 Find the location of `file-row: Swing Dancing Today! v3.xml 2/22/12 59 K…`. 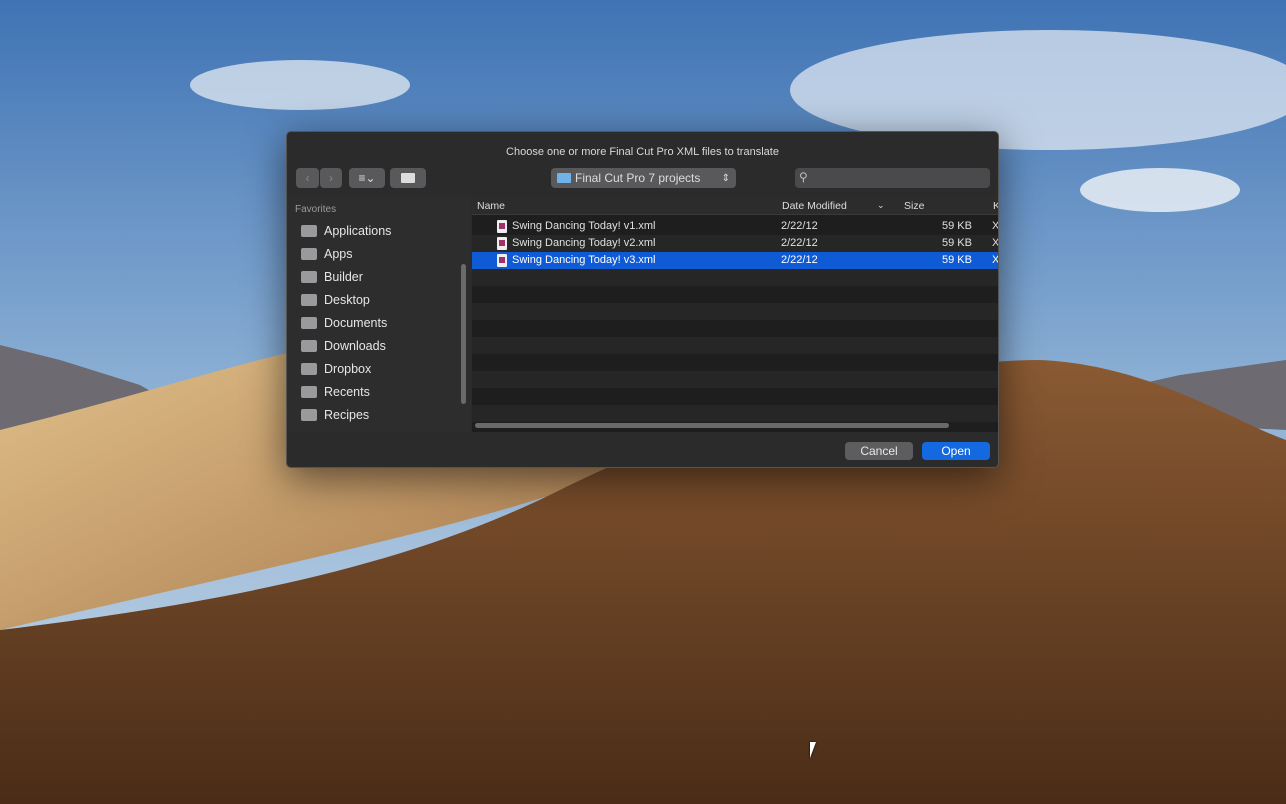

file-row: Swing Dancing Today! v3.xml 2/22/12 59 K… is located at coordinates (735, 260).